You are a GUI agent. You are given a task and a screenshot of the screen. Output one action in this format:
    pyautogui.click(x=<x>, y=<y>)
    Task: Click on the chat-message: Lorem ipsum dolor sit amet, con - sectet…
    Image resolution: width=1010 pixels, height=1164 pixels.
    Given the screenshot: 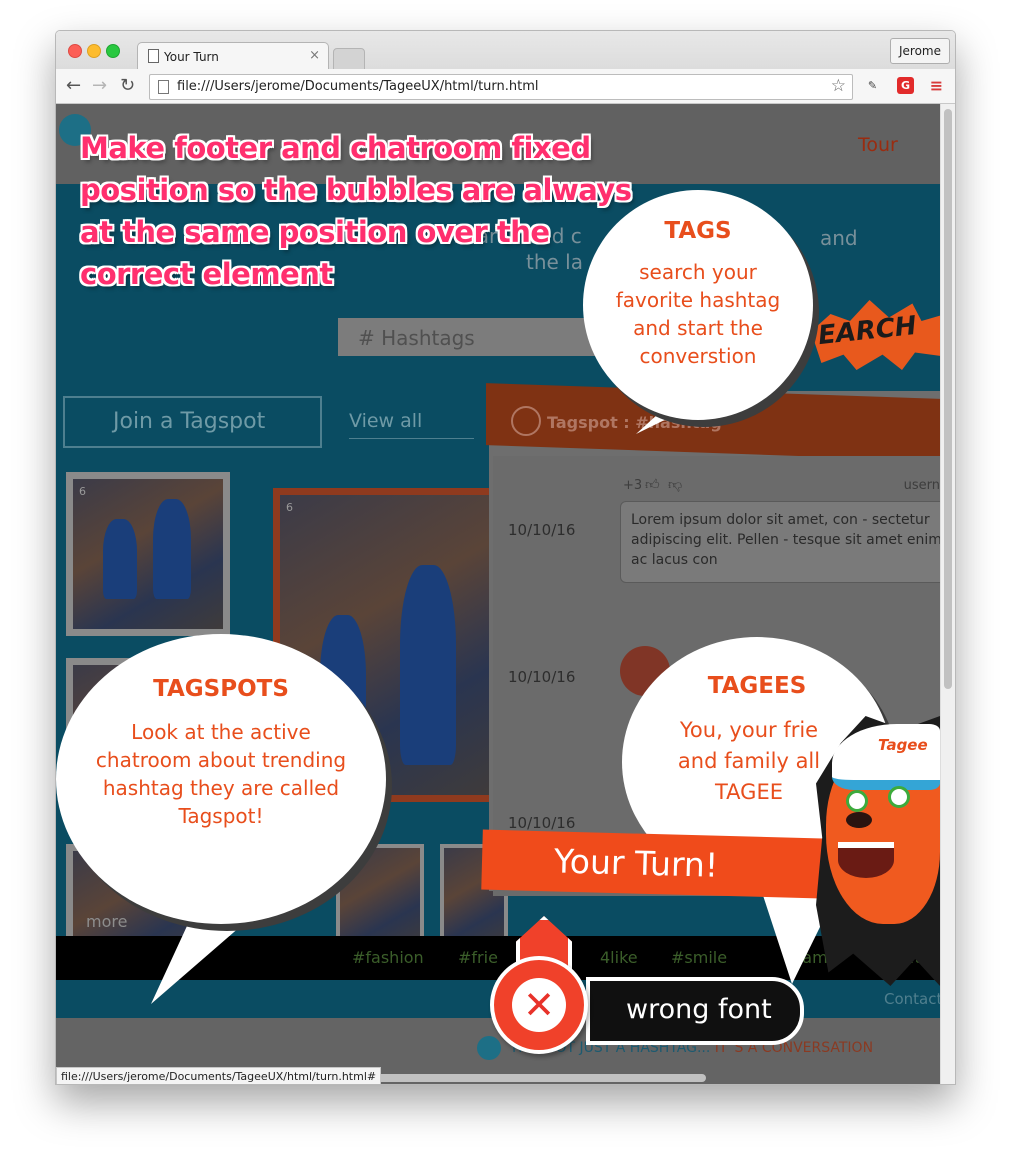 What is the action you would take?
    pyautogui.click(x=780, y=542)
    